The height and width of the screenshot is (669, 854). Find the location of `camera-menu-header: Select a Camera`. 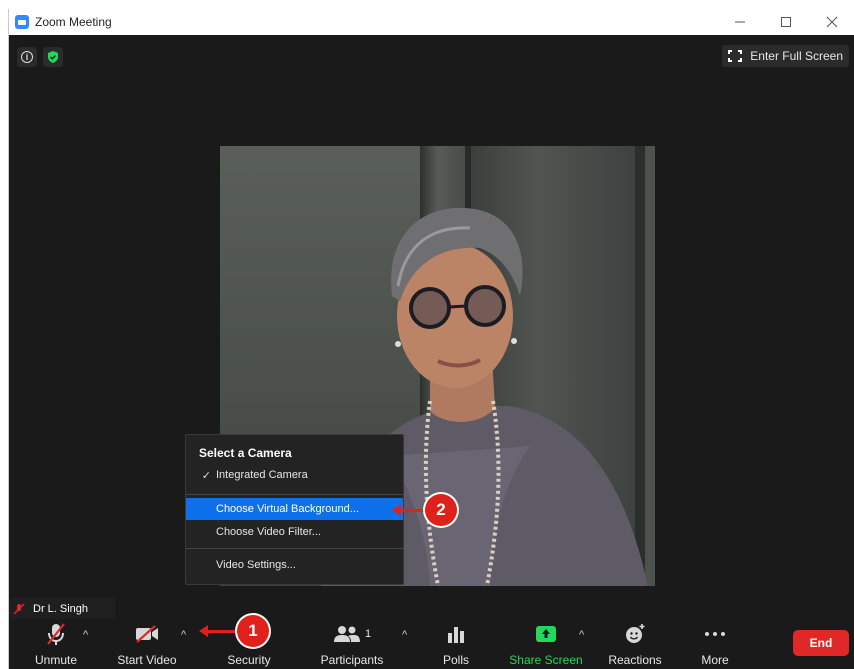

camera-menu-header: Select a Camera is located at coordinates (245, 453).